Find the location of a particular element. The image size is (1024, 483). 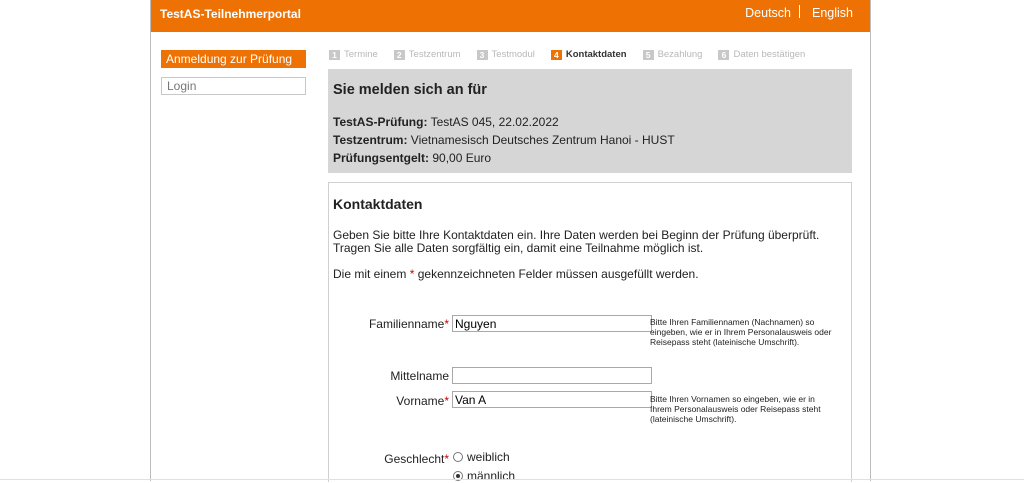

firstname-input is located at coordinates (552, 399).